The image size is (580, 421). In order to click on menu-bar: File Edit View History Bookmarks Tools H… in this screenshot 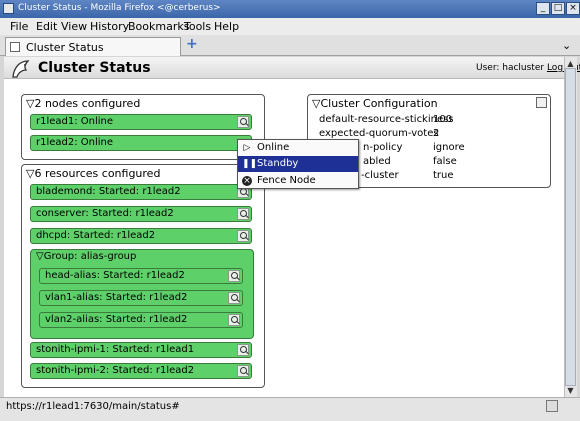, I will do `click(290, 26)`.